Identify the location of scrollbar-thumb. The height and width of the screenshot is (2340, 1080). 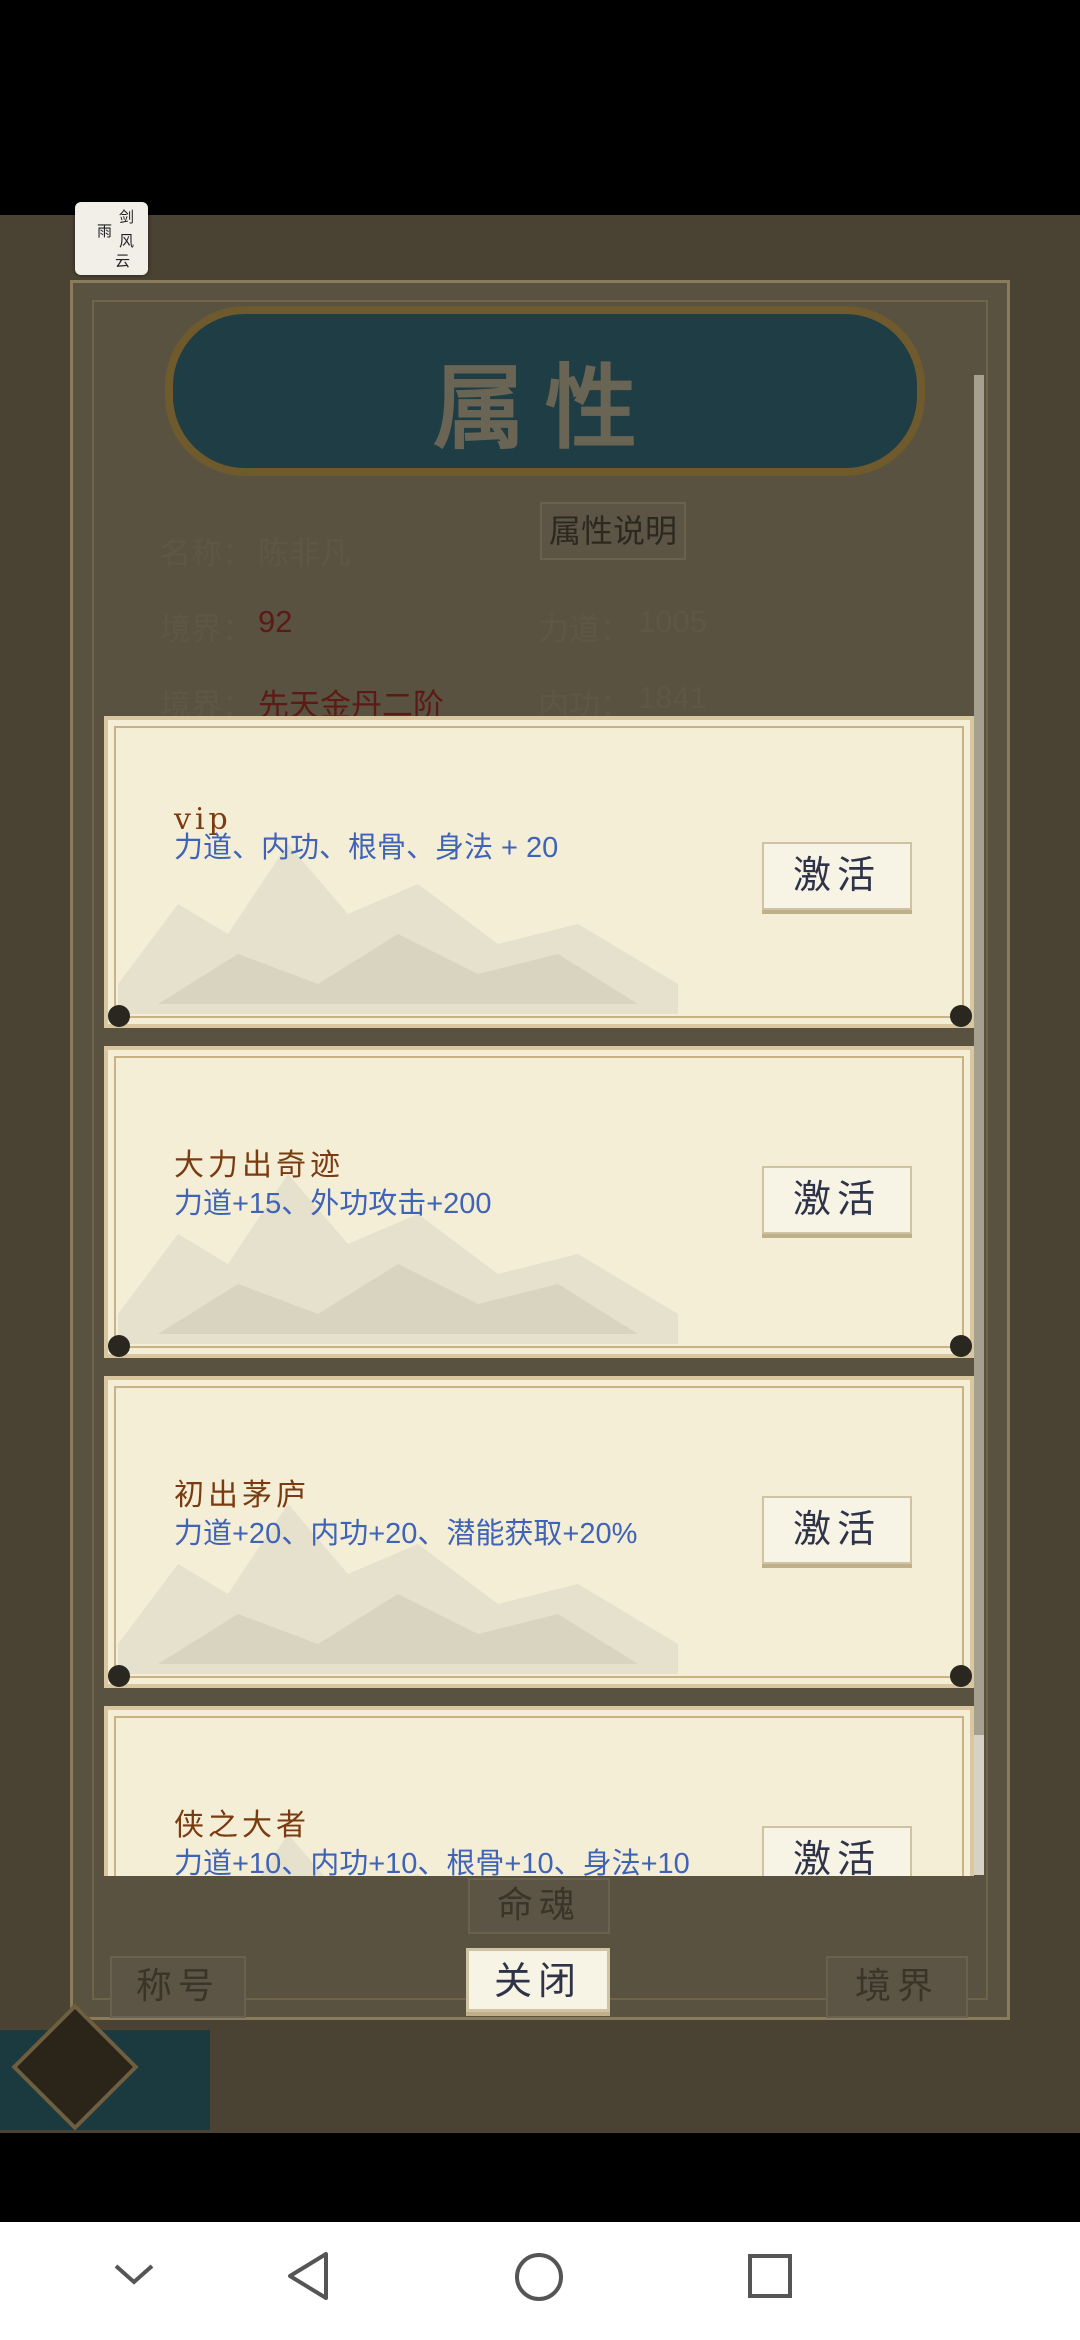
(979, 1805).